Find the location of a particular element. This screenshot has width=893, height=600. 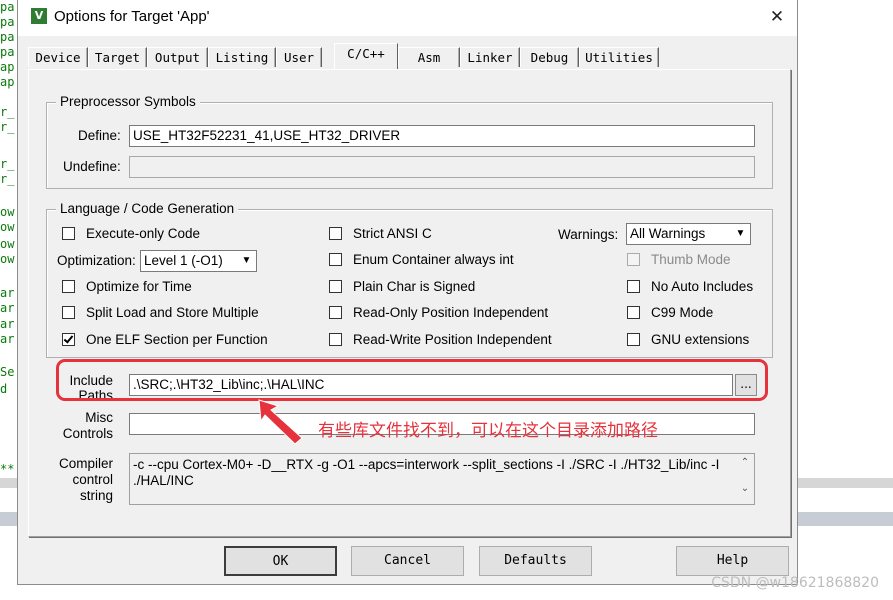

read-write-pi-checkbox: Read-Write Position Independent is located at coordinates (440, 339).